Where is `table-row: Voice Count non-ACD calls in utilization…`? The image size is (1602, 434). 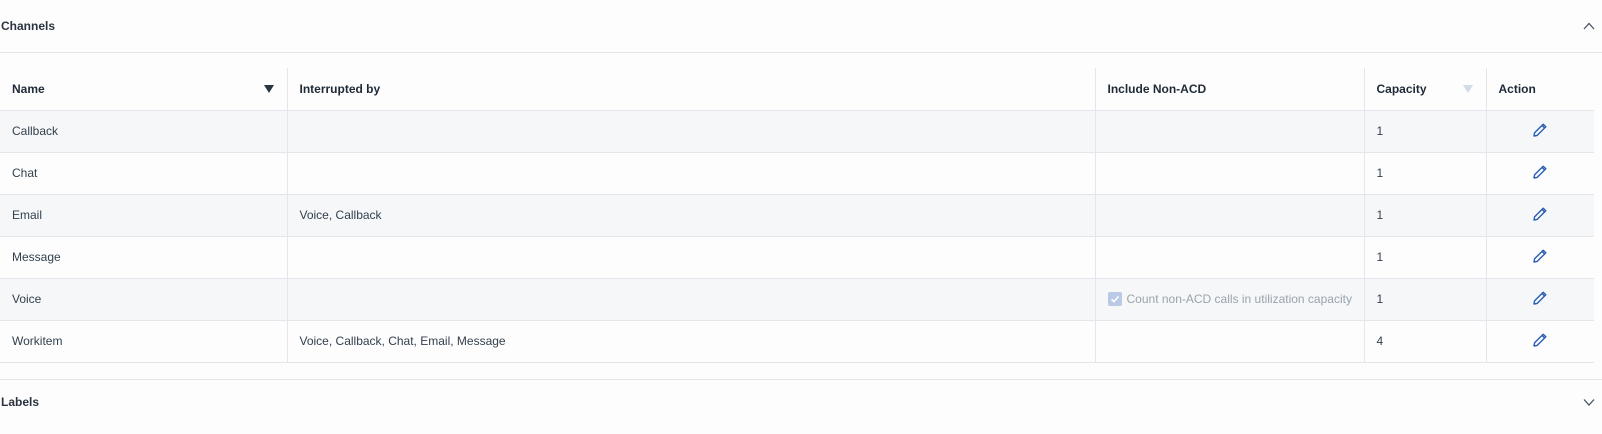 table-row: Voice Count non-ACD calls in utilization… is located at coordinates (797, 299).